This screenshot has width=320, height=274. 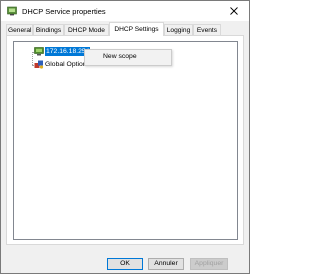 I want to click on tree-connector, so click(x=32, y=58).